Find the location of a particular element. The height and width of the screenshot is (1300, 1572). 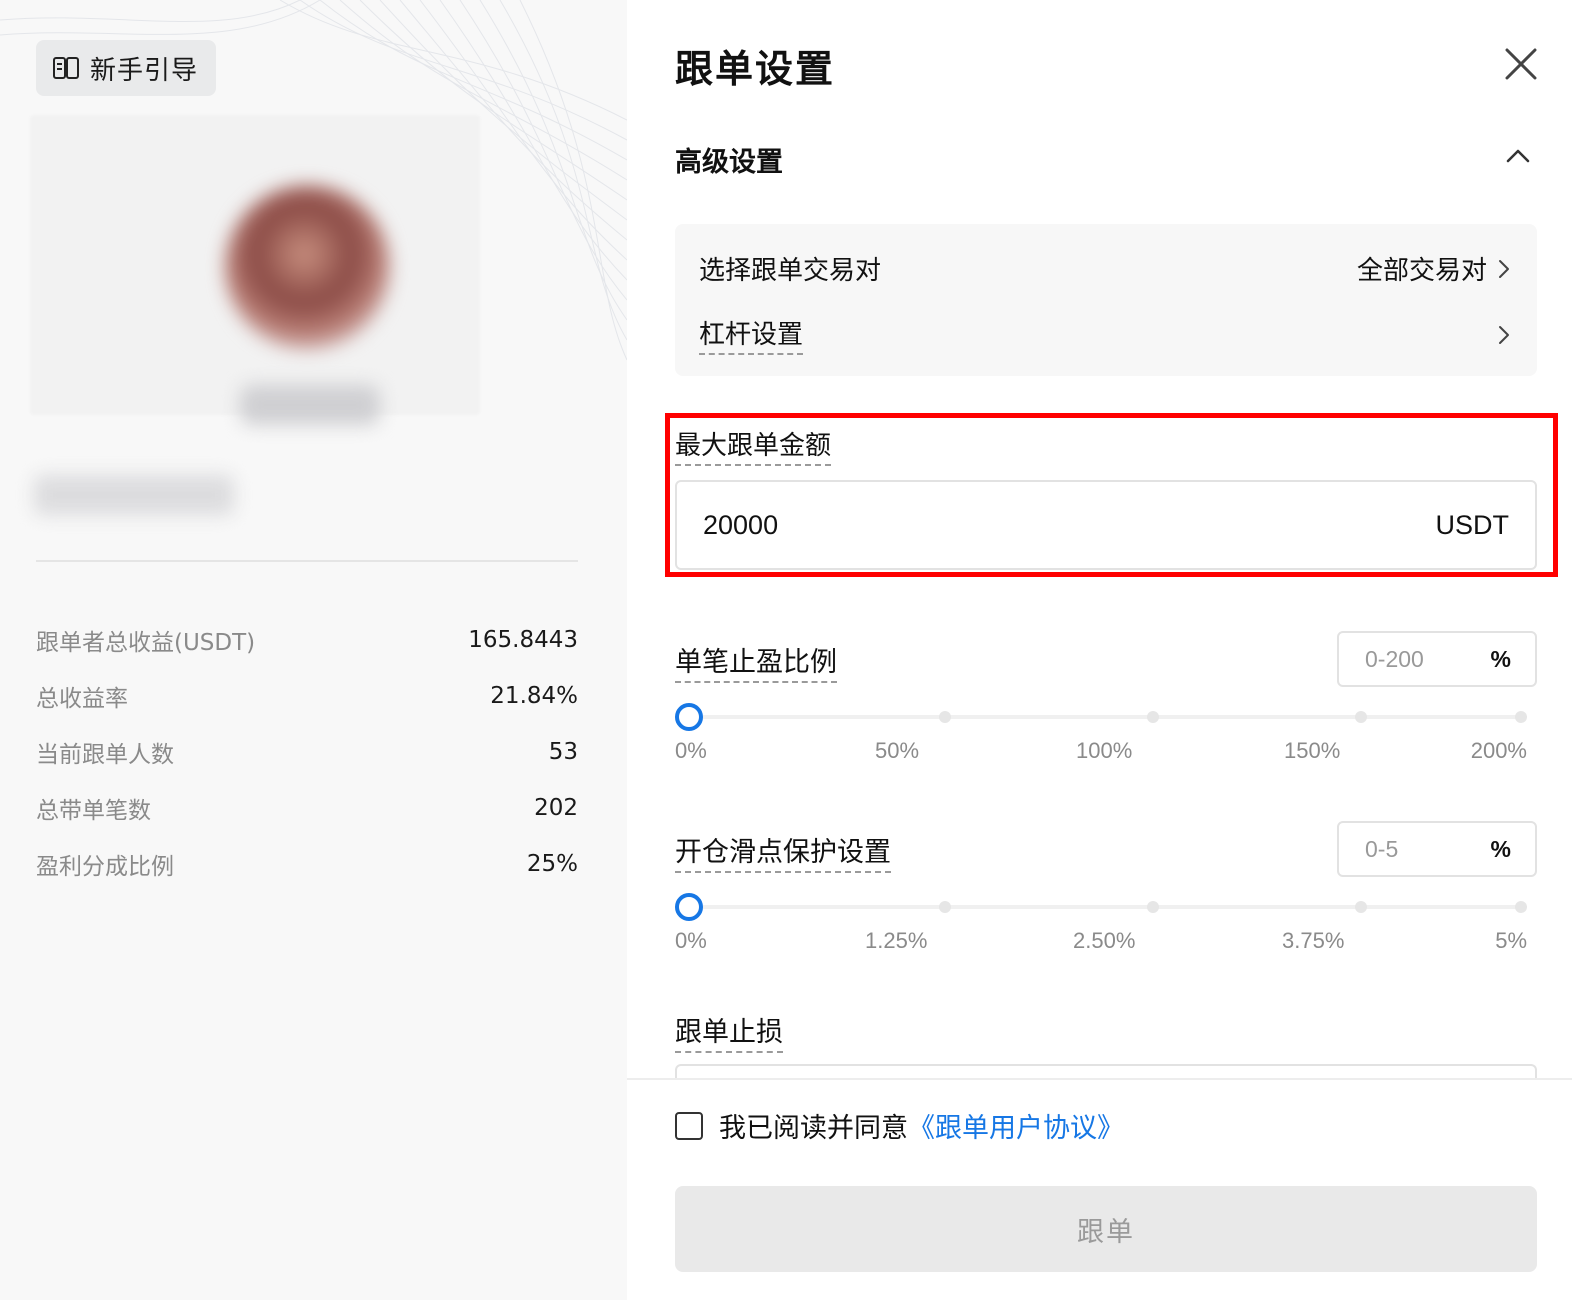

tick-label: 150% is located at coordinates (1312, 750).